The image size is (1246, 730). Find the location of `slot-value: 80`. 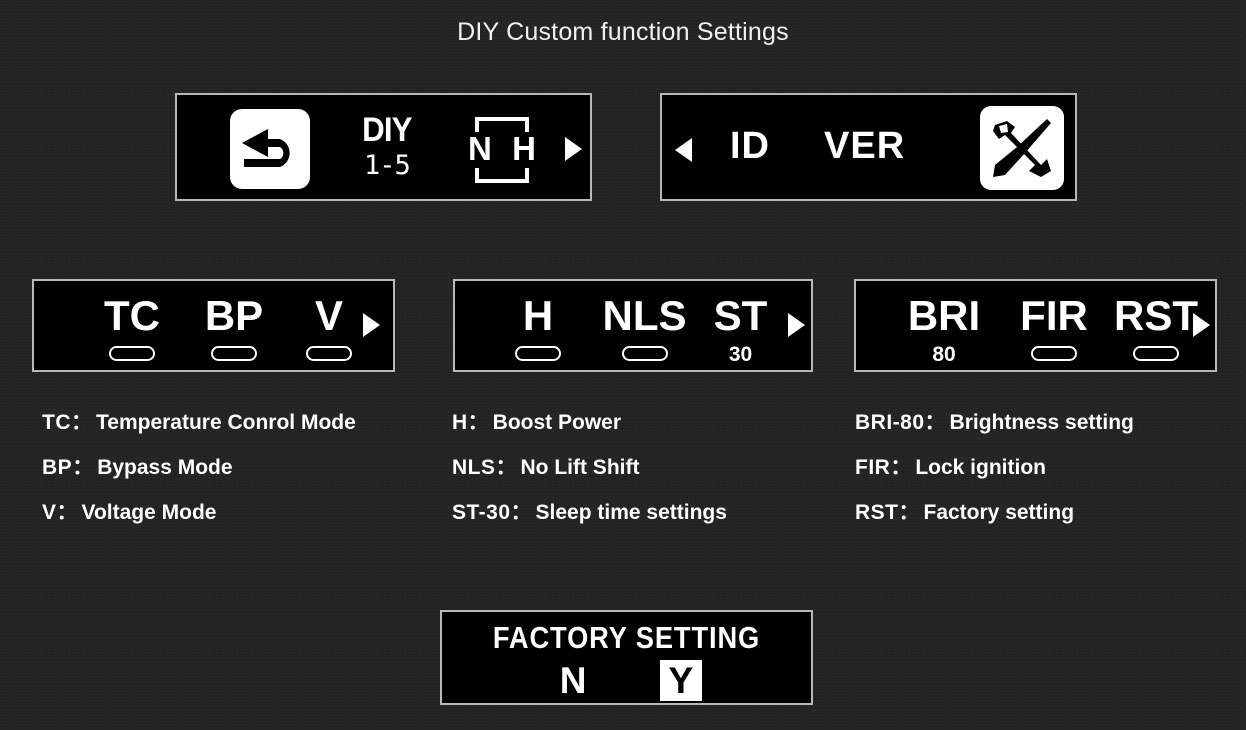

slot-value: 80 is located at coordinates (944, 354).